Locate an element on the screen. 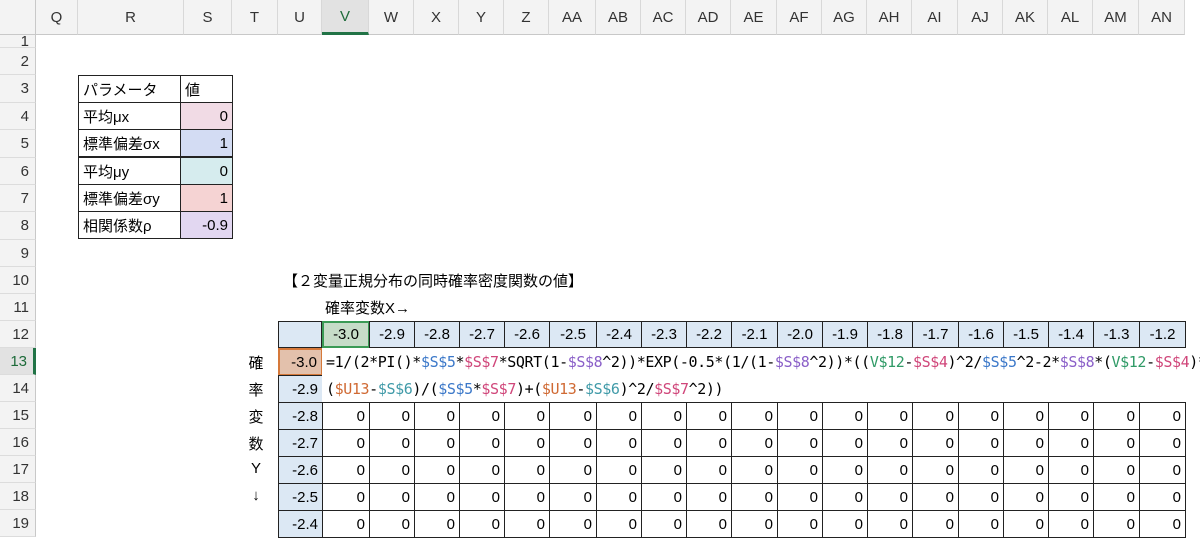  column-header-aa: AA is located at coordinates (572, 17).